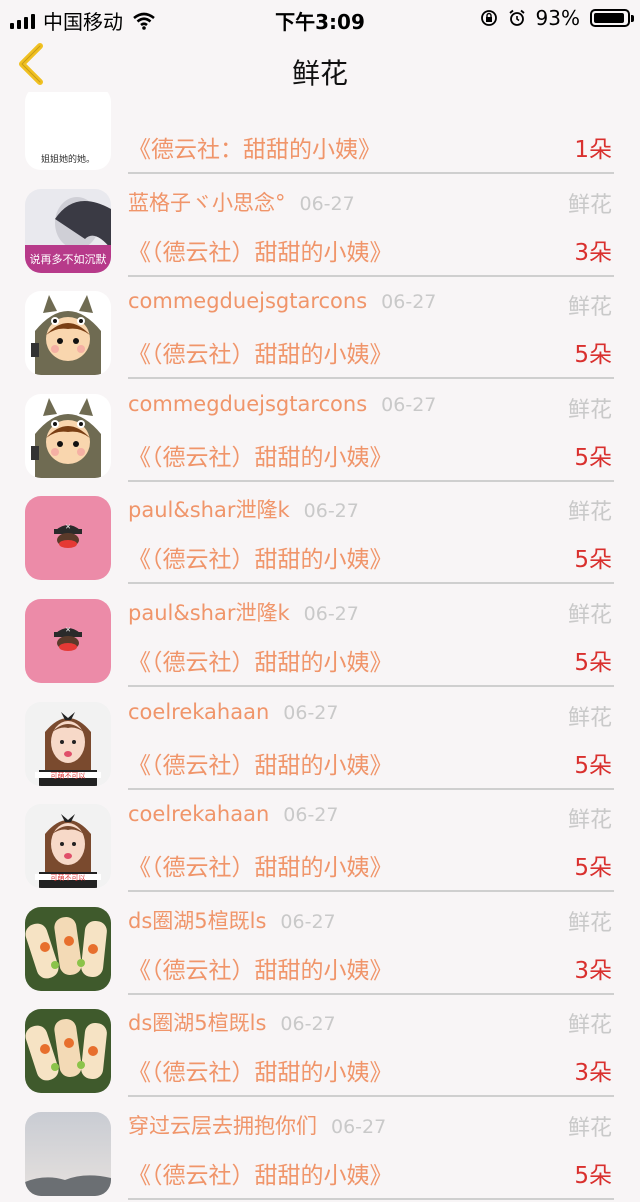 The height and width of the screenshot is (1202, 640). I want to click on gift-list-item: commegduejsgtarcons 06-27 鲜花 《（德云社）甜甜的小姨》 5朵, so click(320, 330).